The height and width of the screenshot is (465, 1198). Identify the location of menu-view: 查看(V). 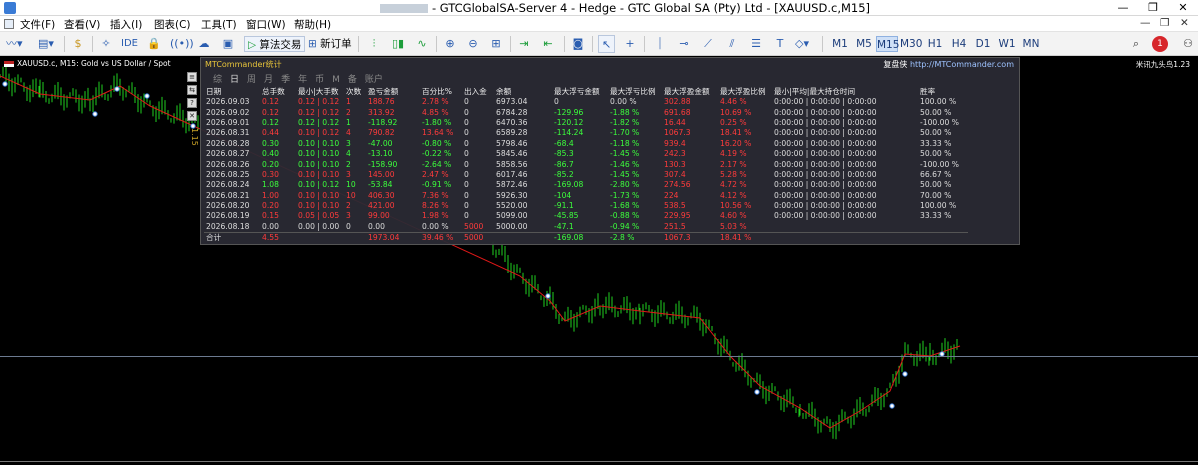
(82, 24).